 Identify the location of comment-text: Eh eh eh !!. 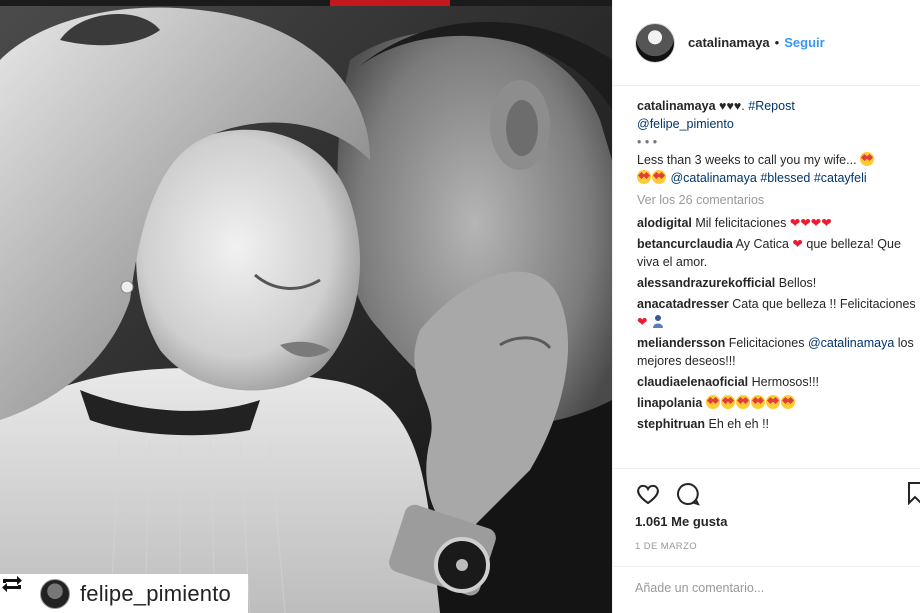
(739, 424).